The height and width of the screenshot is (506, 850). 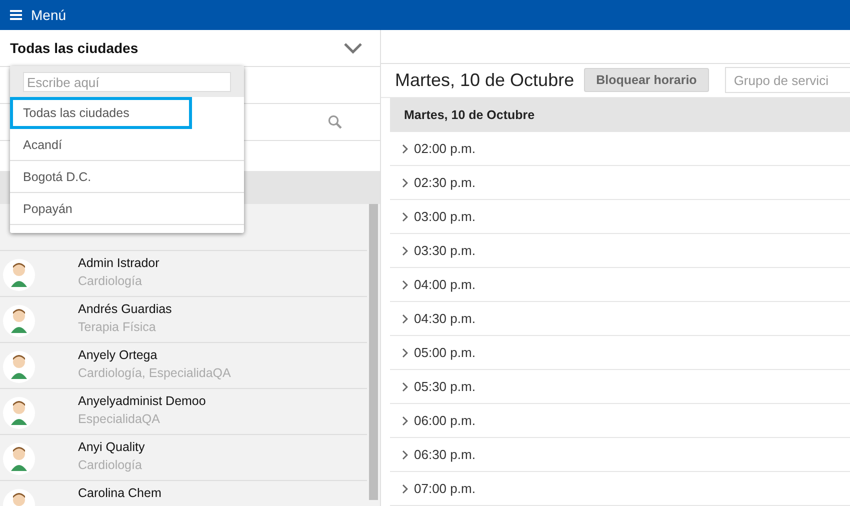 I want to click on doctor-list-item: Admin Istrador Cardiología, so click(x=183, y=274).